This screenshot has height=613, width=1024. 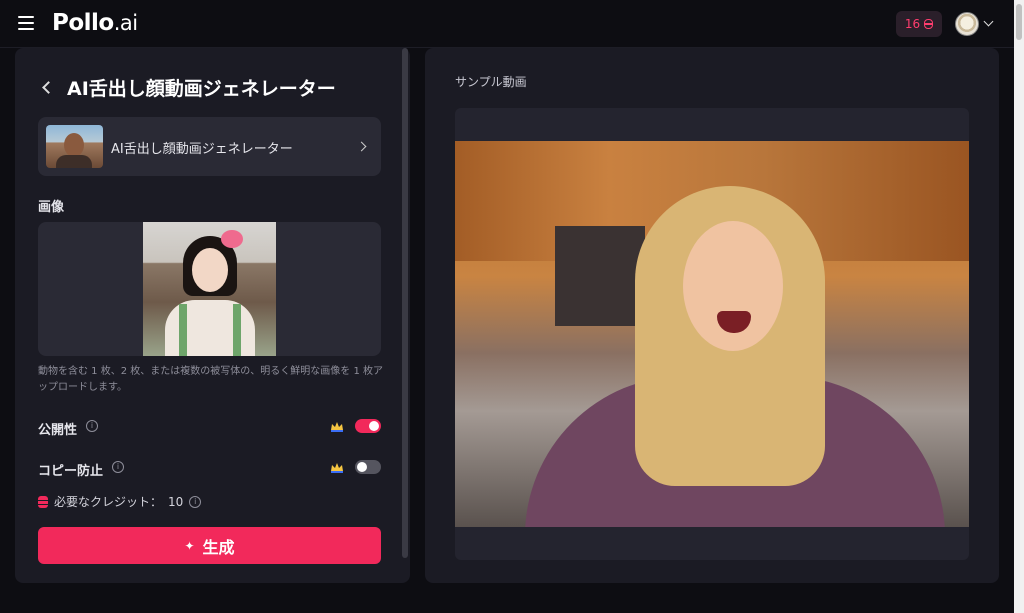 What do you see at coordinates (26, 23) in the screenshot?
I see `menu-icon` at bounding box center [26, 23].